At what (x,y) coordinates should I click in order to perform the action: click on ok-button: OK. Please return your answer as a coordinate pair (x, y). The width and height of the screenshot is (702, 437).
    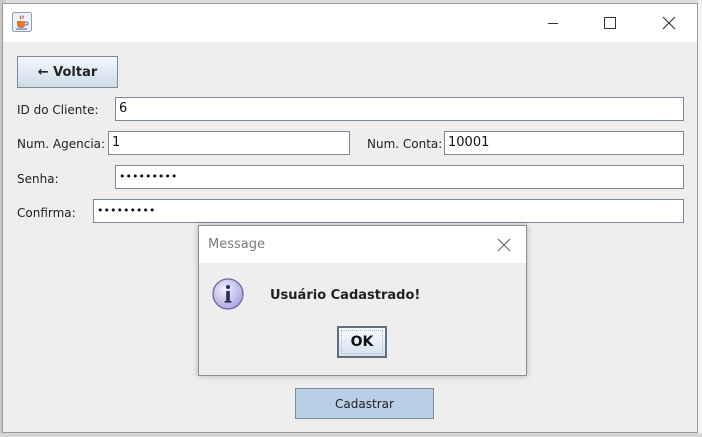
    Looking at the image, I should click on (362, 342).